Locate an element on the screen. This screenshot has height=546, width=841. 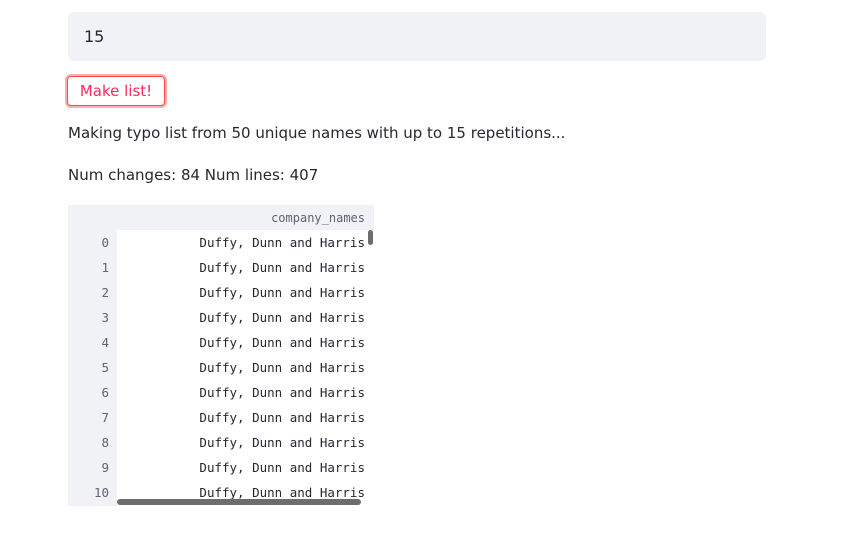
table-row: 3 Duffy, Dunn and Harris is located at coordinates (221, 317).